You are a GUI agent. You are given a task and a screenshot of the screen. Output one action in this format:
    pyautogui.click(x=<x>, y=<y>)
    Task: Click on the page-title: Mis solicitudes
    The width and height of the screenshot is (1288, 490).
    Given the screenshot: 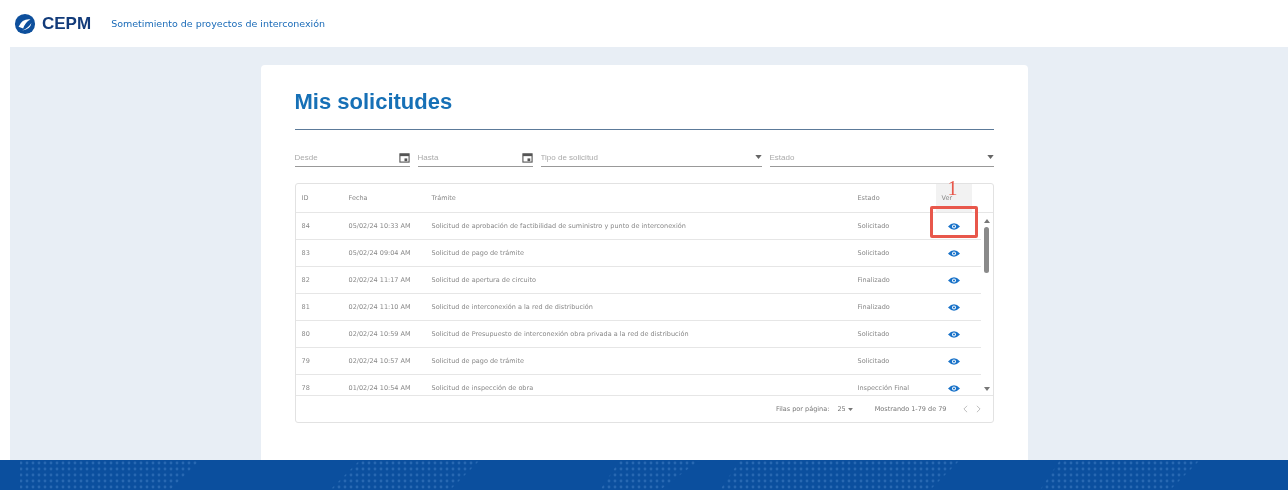 What is the action you would take?
    pyautogui.click(x=644, y=109)
    